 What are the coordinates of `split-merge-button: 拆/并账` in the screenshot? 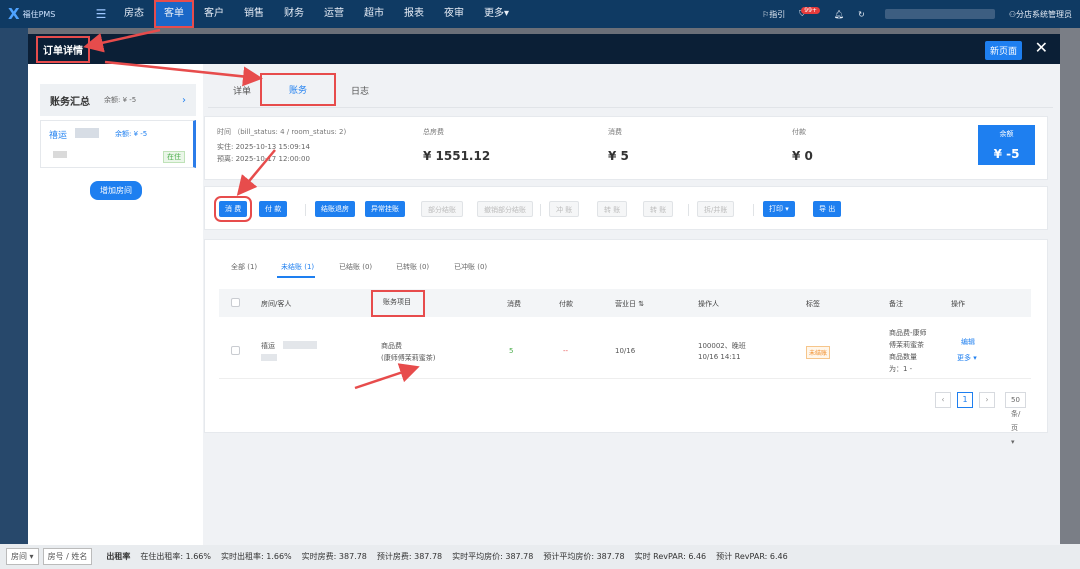 It's located at (716, 209).